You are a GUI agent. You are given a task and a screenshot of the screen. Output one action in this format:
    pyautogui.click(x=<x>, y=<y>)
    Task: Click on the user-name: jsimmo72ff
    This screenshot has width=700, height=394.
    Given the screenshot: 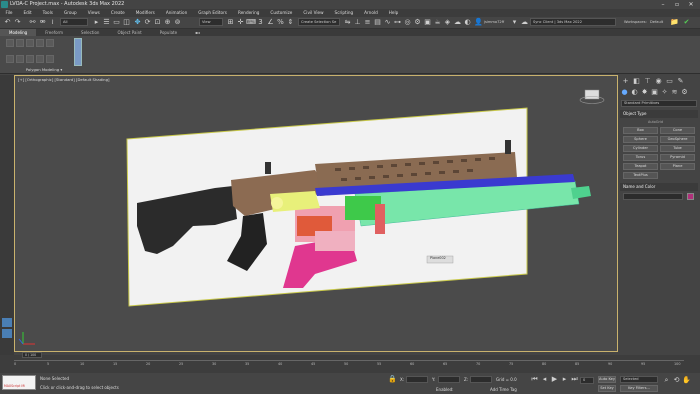 What is the action you would take?
    pyautogui.click(x=494, y=22)
    